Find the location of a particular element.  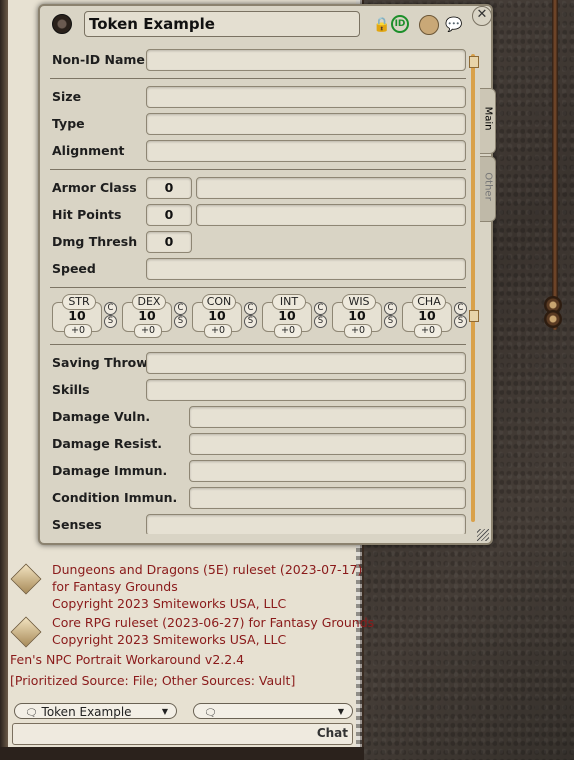

skills-field is located at coordinates (306, 390).